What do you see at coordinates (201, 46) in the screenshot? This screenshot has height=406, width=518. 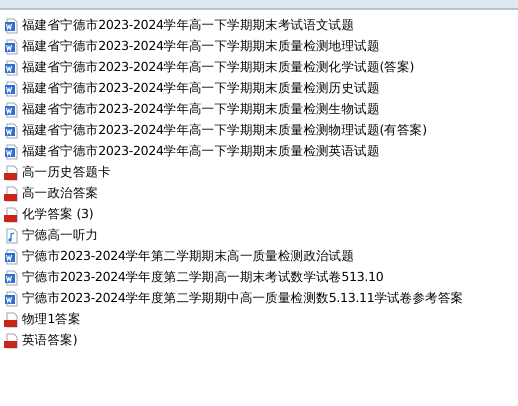 I see `file-name: 福建省宁德市2023-2024学年高一下学期期末质量检测地理试题` at bounding box center [201, 46].